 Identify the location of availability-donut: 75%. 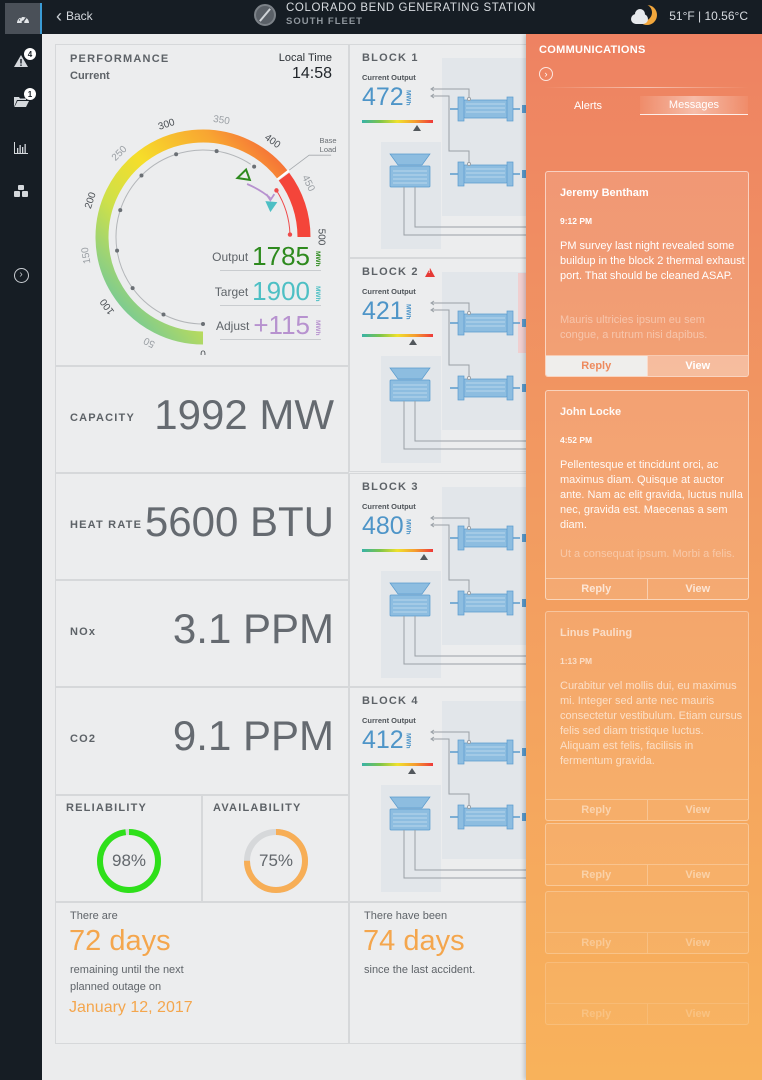
(276, 861).